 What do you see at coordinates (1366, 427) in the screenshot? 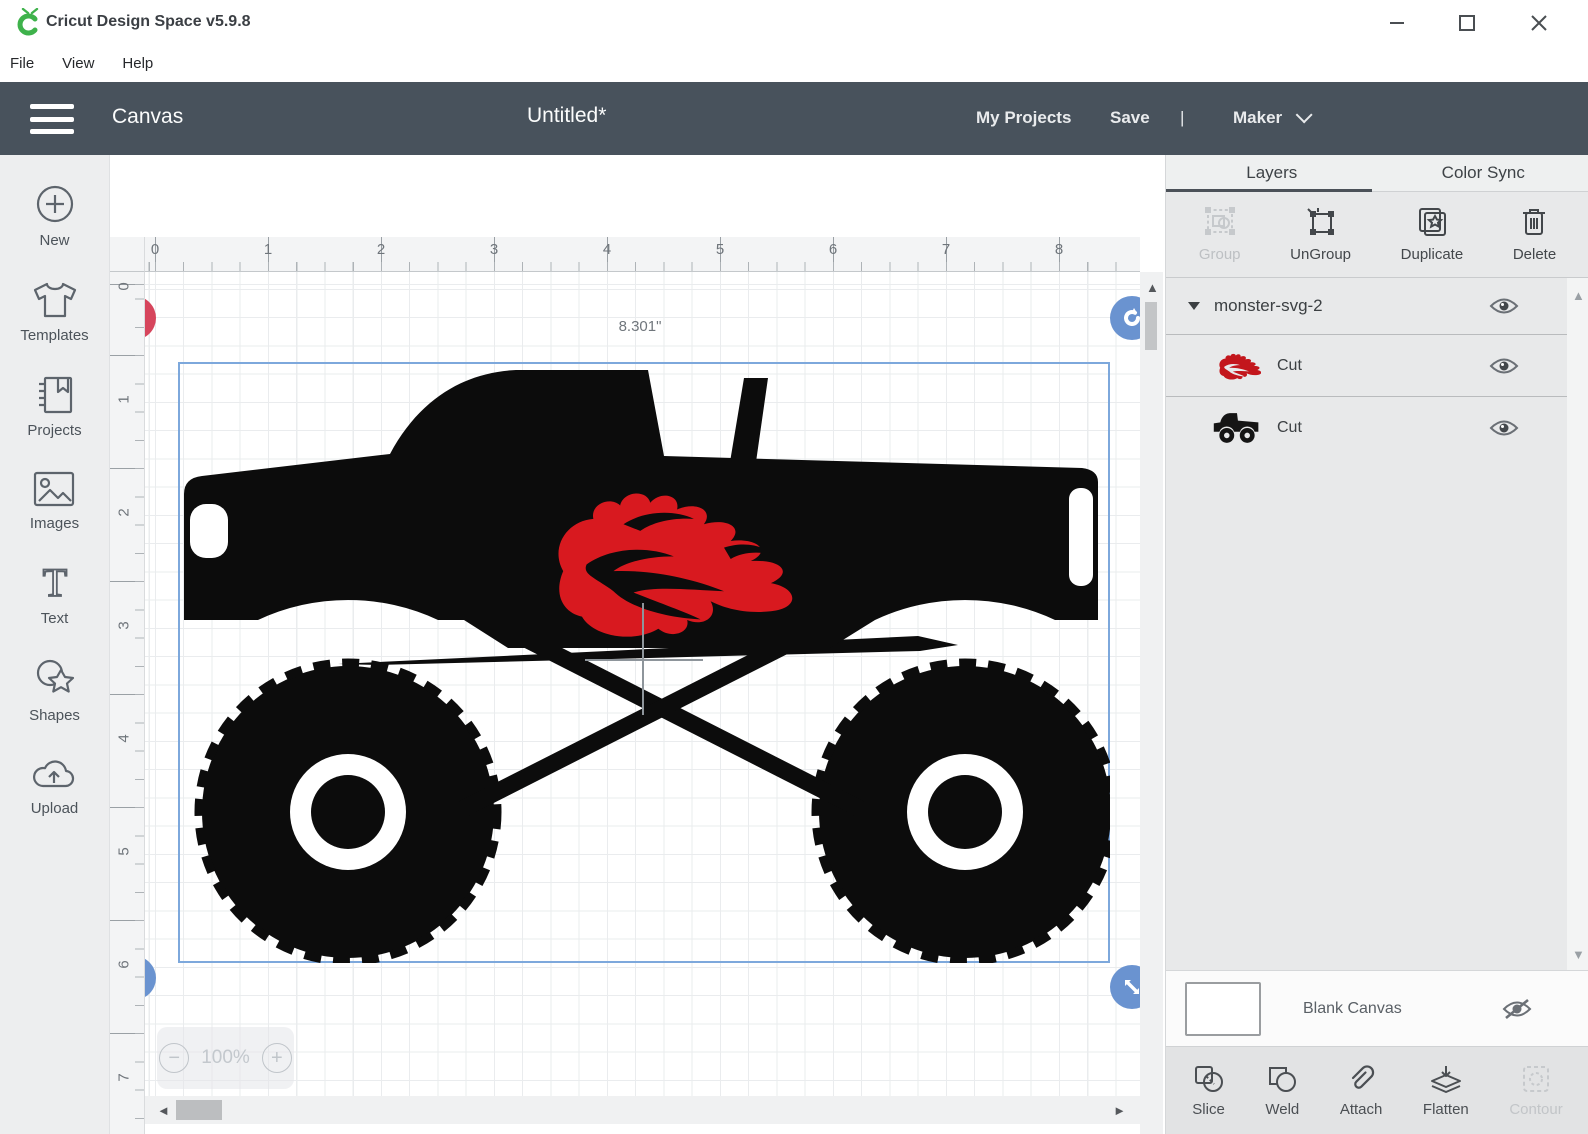
I see `layer-row-truck-cut: Cut` at bounding box center [1366, 427].